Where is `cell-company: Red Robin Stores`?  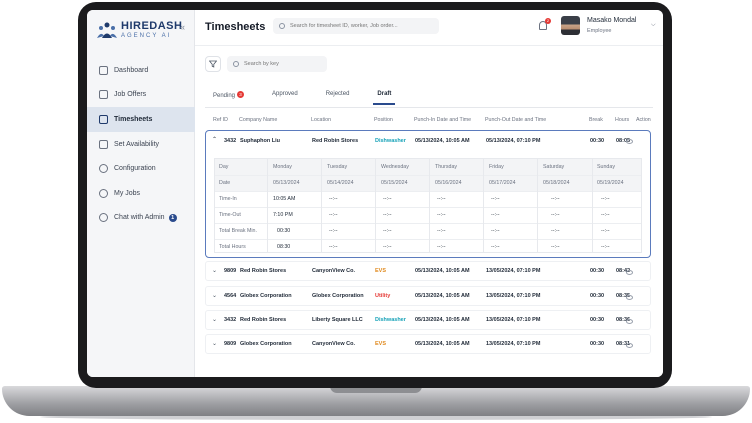
cell-company: Red Robin Stores is located at coordinates (263, 271).